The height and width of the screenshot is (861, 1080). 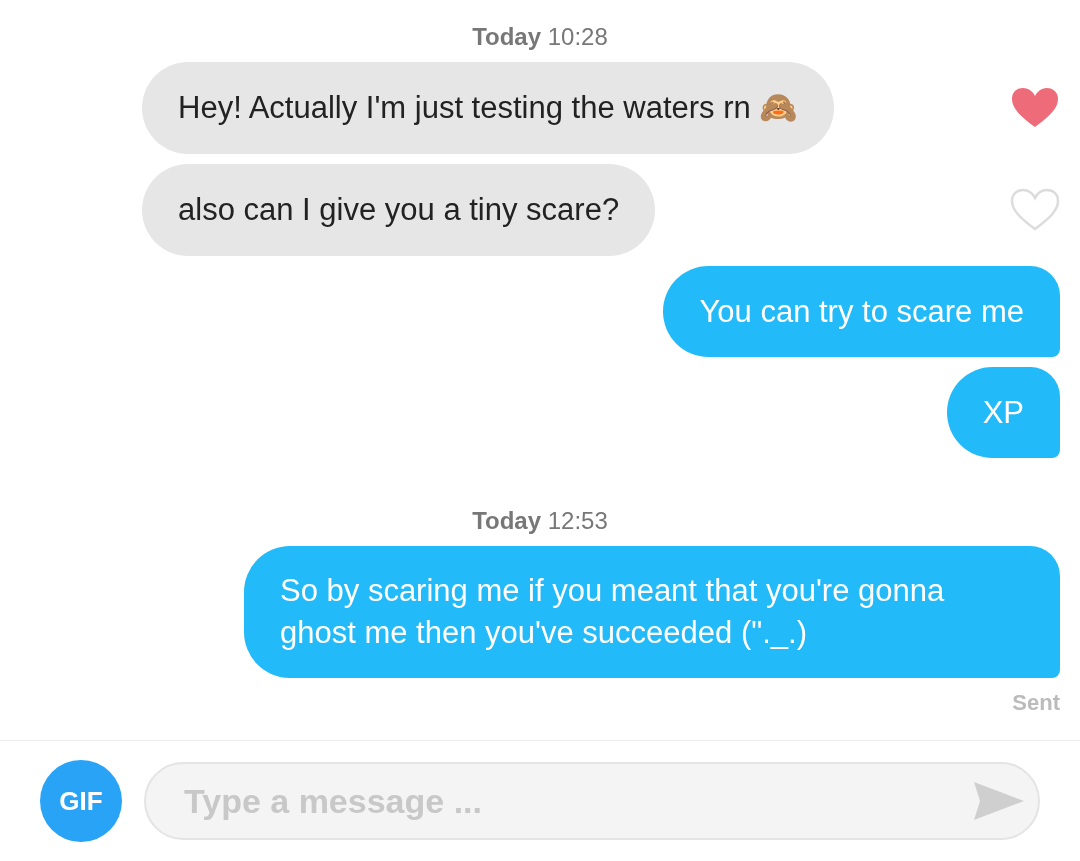 I want to click on sent-message: So by scaring me if you meant that you're gonna ghost me then you've succeeded ("._.), so click(x=652, y=612).